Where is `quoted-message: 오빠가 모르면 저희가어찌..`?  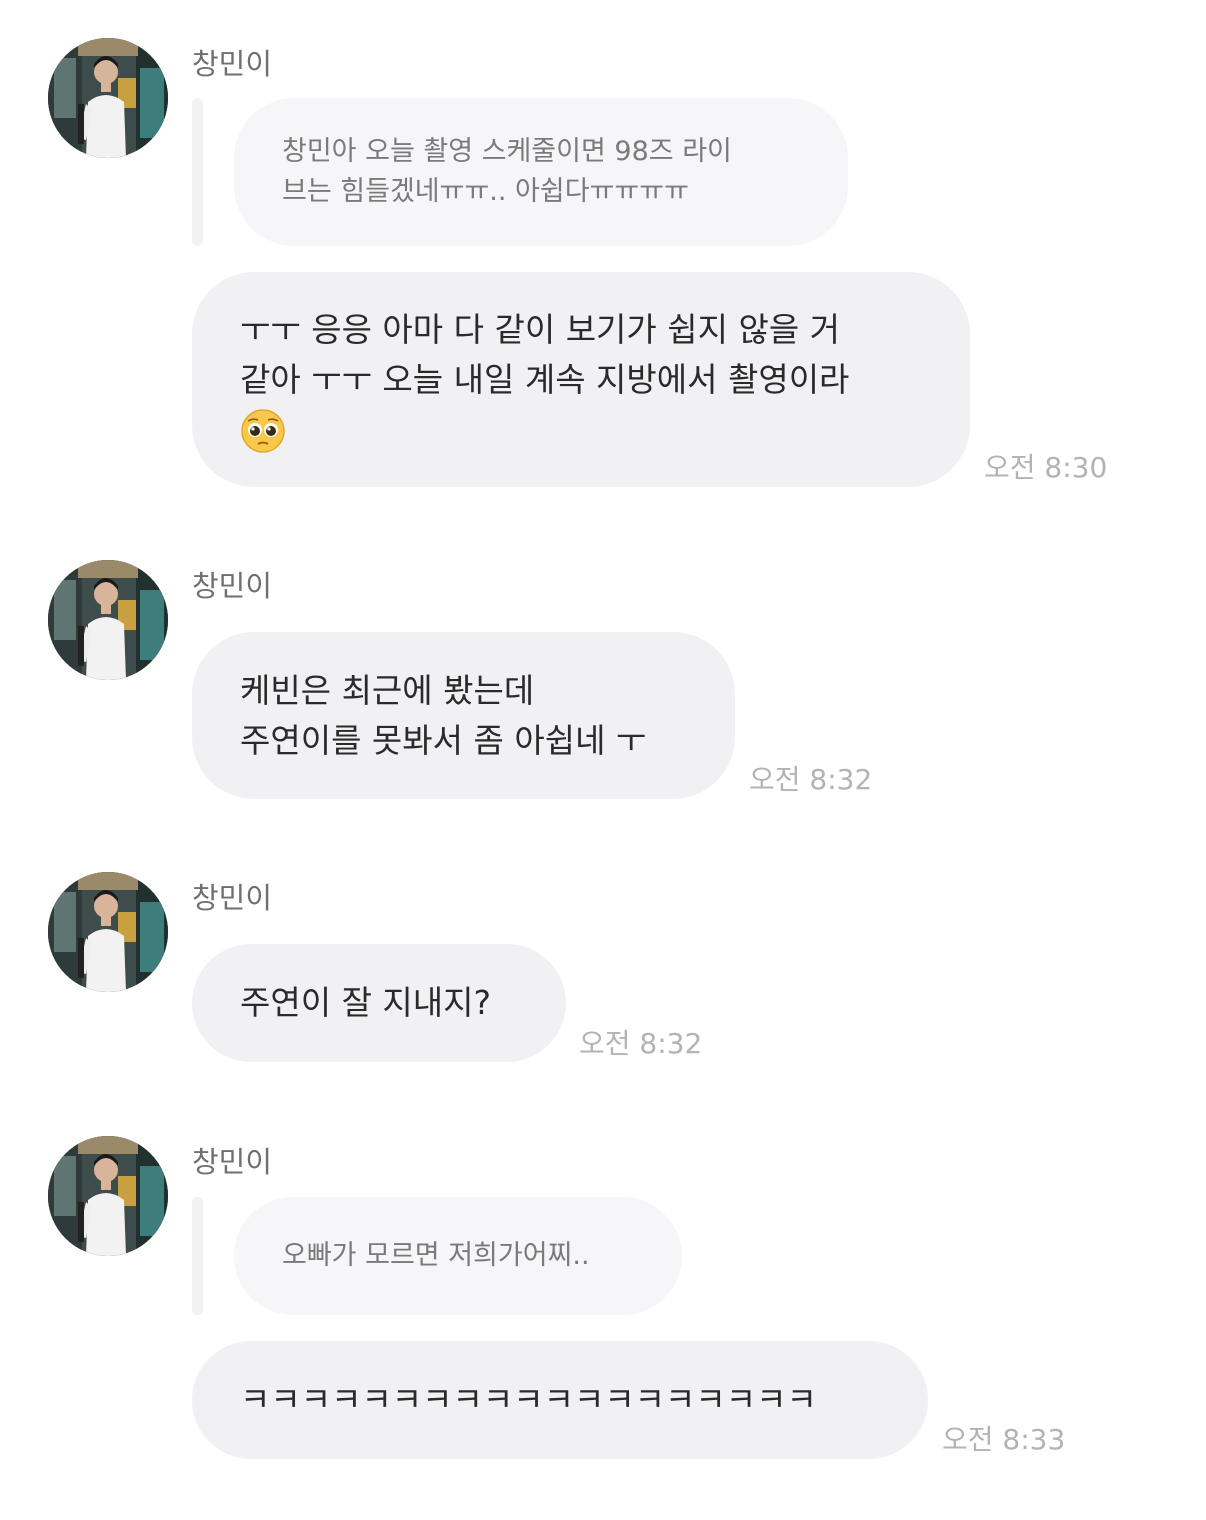 quoted-message: 오빠가 모르면 저희가어찌.. is located at coordinates (458, 1256).